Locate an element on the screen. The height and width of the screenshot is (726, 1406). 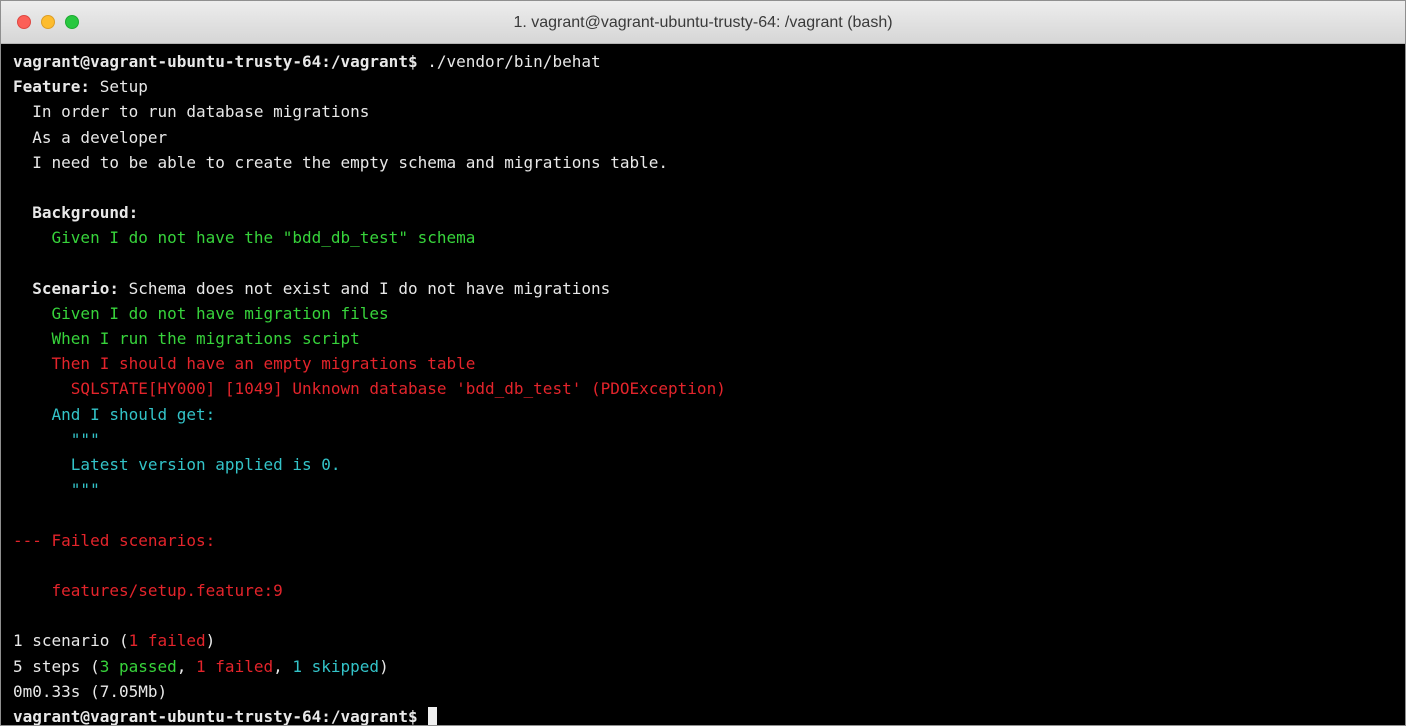
scenario-summary-prefix: 1 scenario ( is located at coordinates (71, 641).